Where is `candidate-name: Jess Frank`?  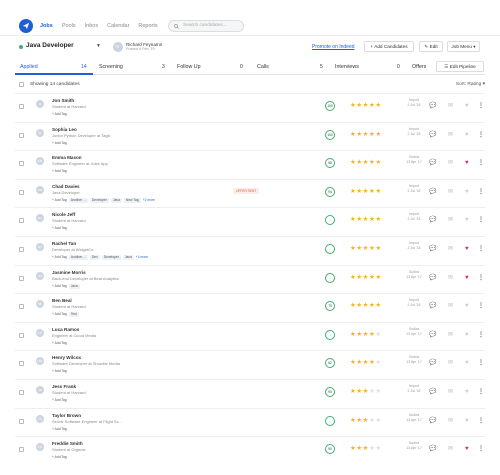
candidate-name: Jess Frank is located at coordinates (64, 386).